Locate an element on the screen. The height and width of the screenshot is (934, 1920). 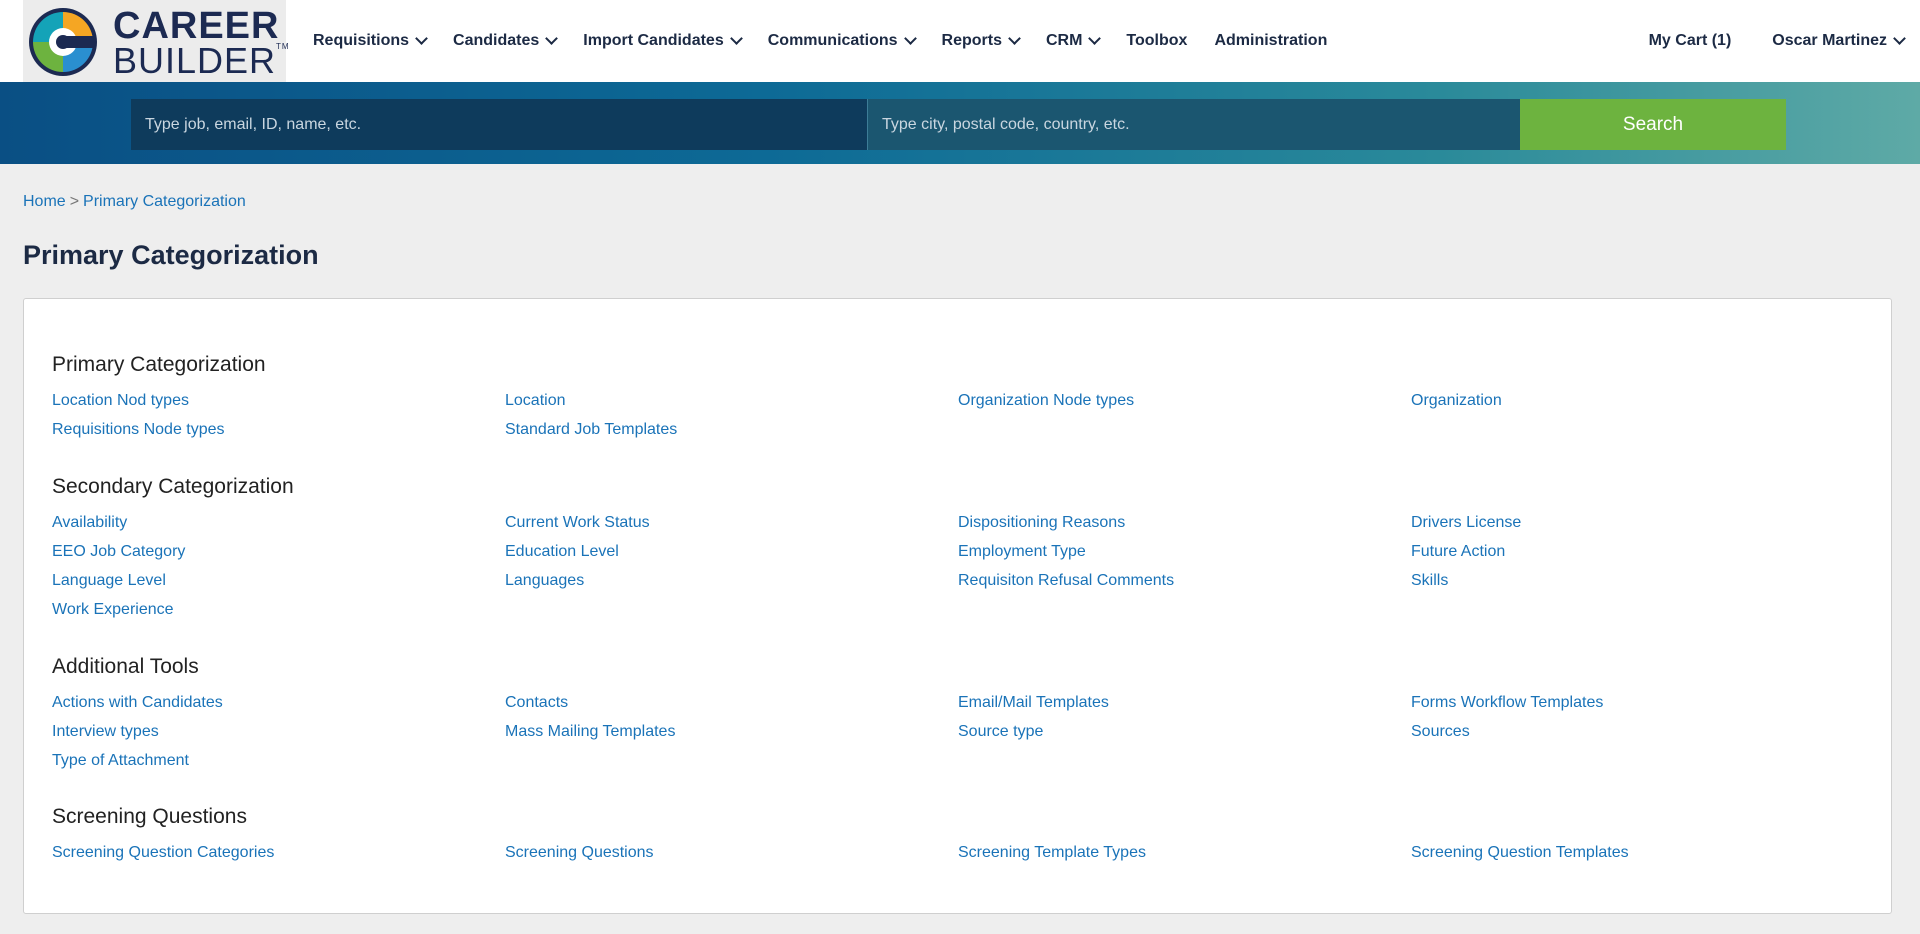
link-sources: Sources is located at coordinates (1440, 732).